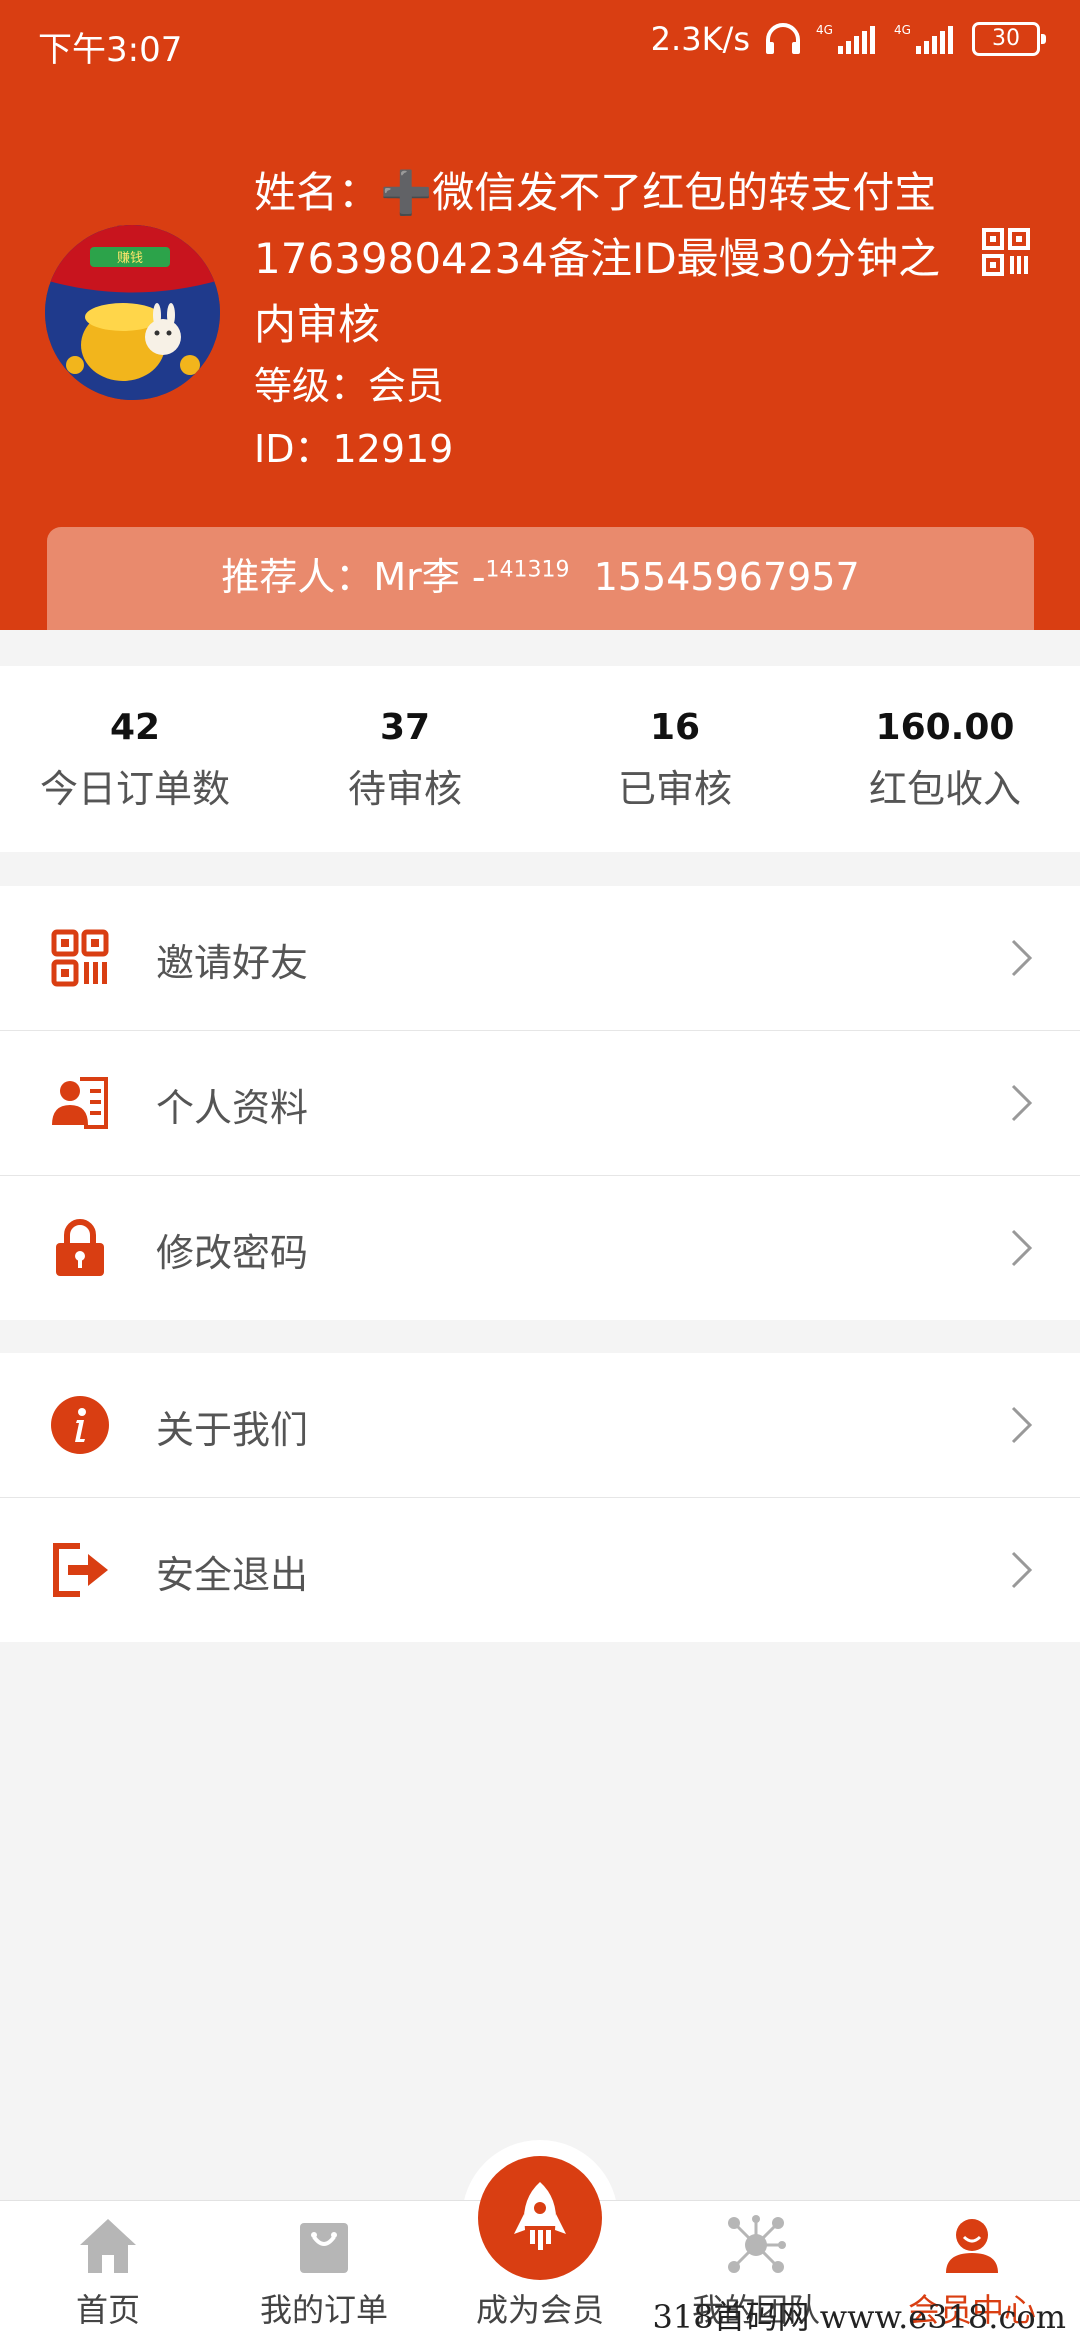 Image resolution: width=1080 pixels, height=2341 pixels. I want to click on stat-label: 待审核, so click(404, 789).